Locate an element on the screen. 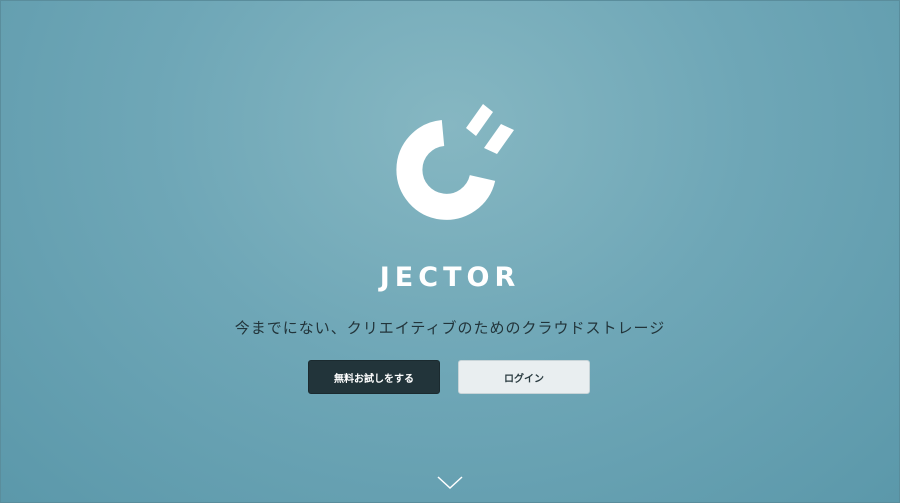  tagline: 今までにない、クリエイティブのためのクラウドストレージ is located at coordinates (450, 328).